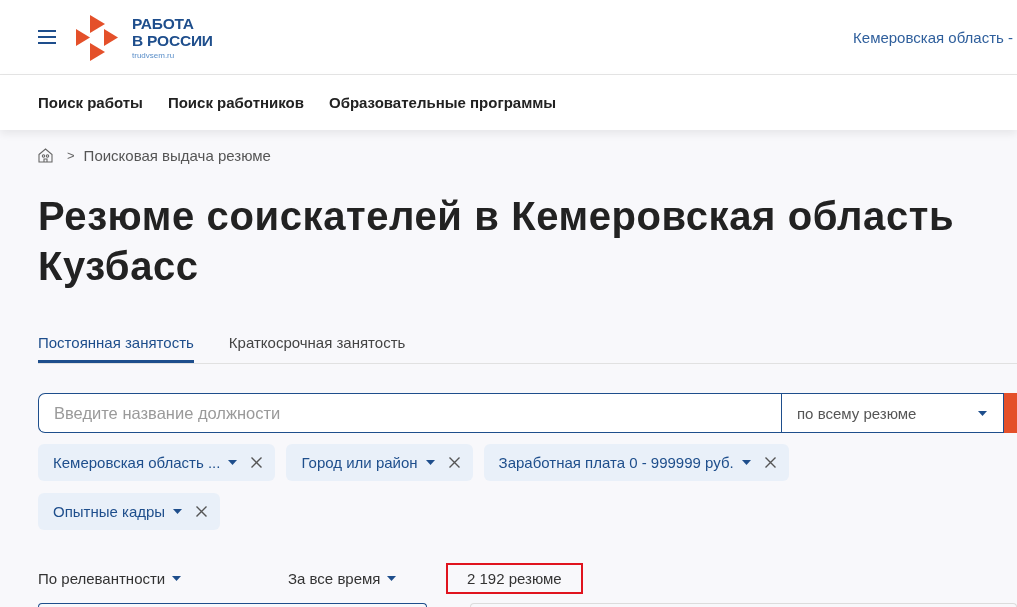  I want to click on logo-domain: trudvsem.ru, so click(154, 55).